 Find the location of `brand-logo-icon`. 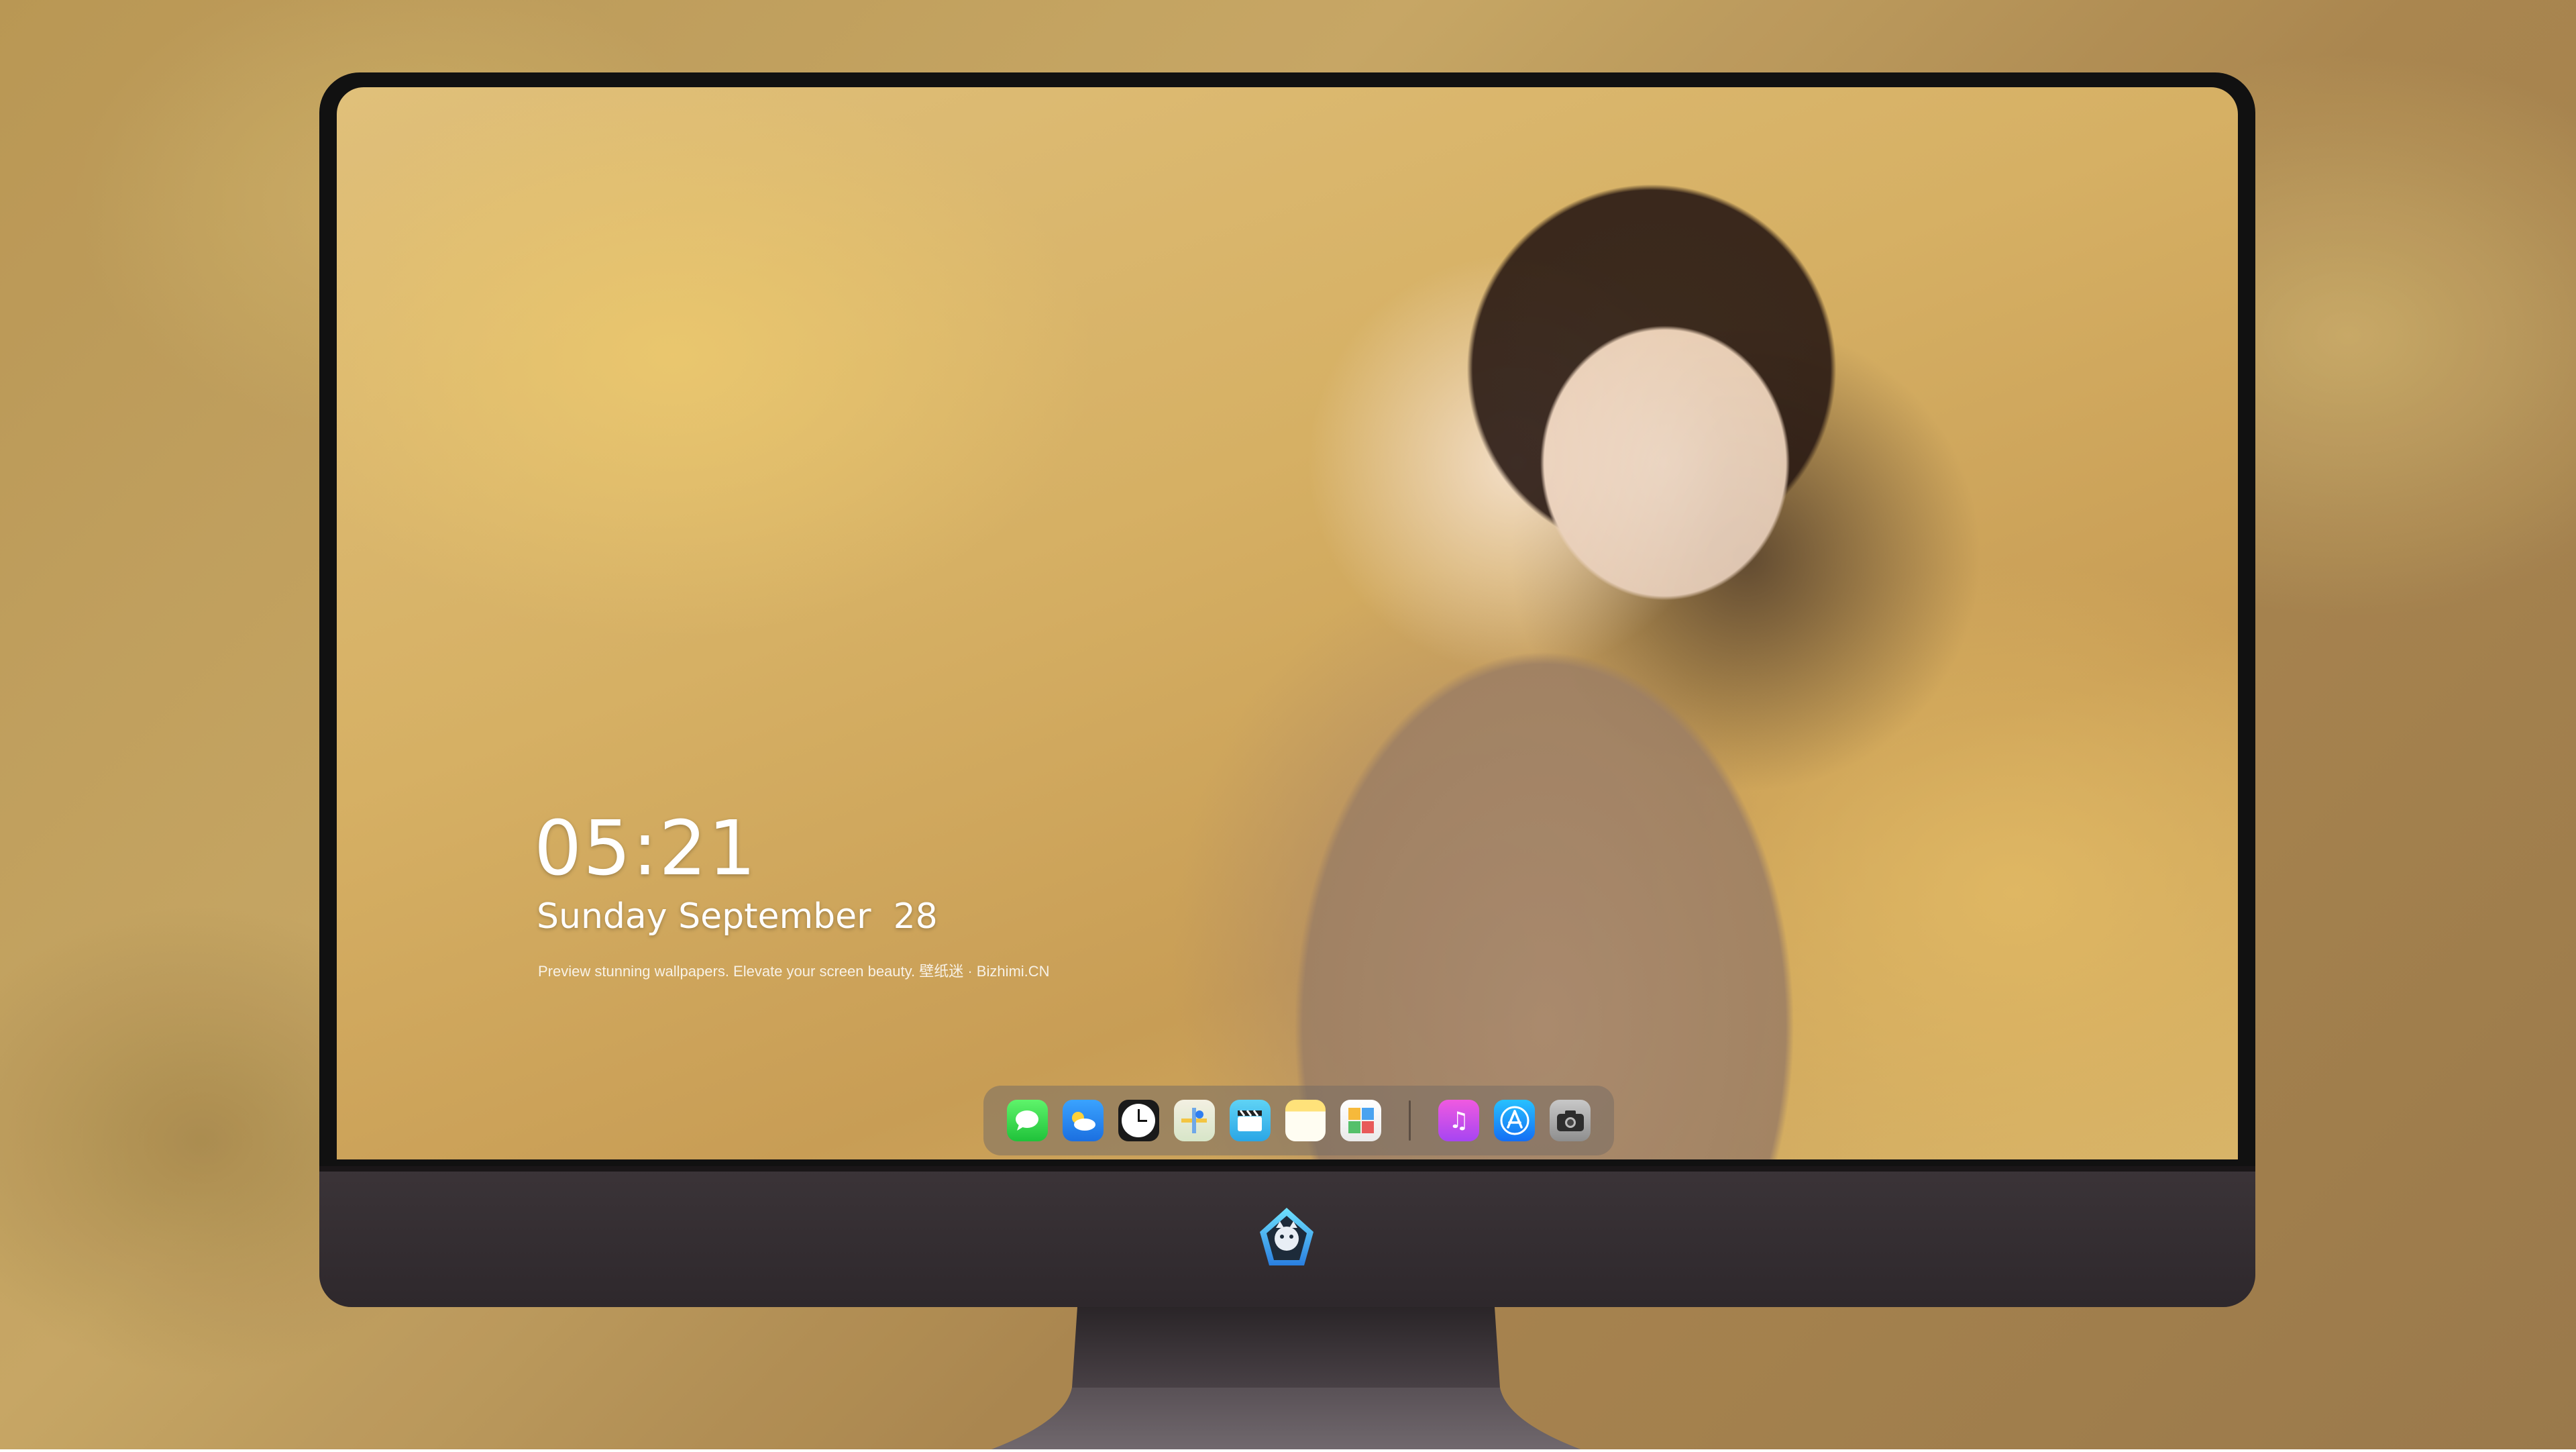

brand-logo-icon is located at coordinates (1286, 1239).